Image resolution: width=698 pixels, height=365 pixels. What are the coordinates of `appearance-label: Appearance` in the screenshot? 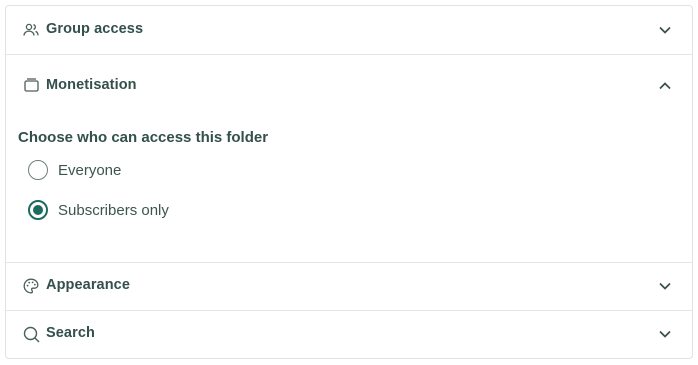 It's located at (88, 285).